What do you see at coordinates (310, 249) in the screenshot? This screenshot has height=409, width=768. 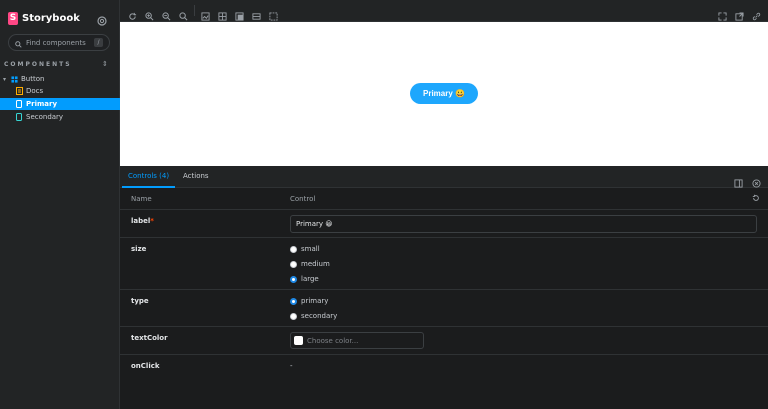 I see `radio-label: small` at bounding box center [310, 249].